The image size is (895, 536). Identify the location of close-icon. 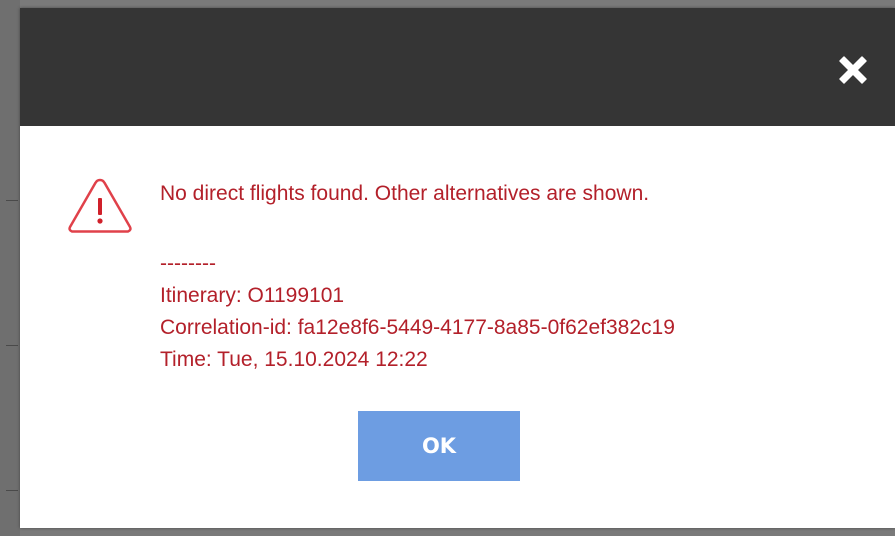
(853, 70).